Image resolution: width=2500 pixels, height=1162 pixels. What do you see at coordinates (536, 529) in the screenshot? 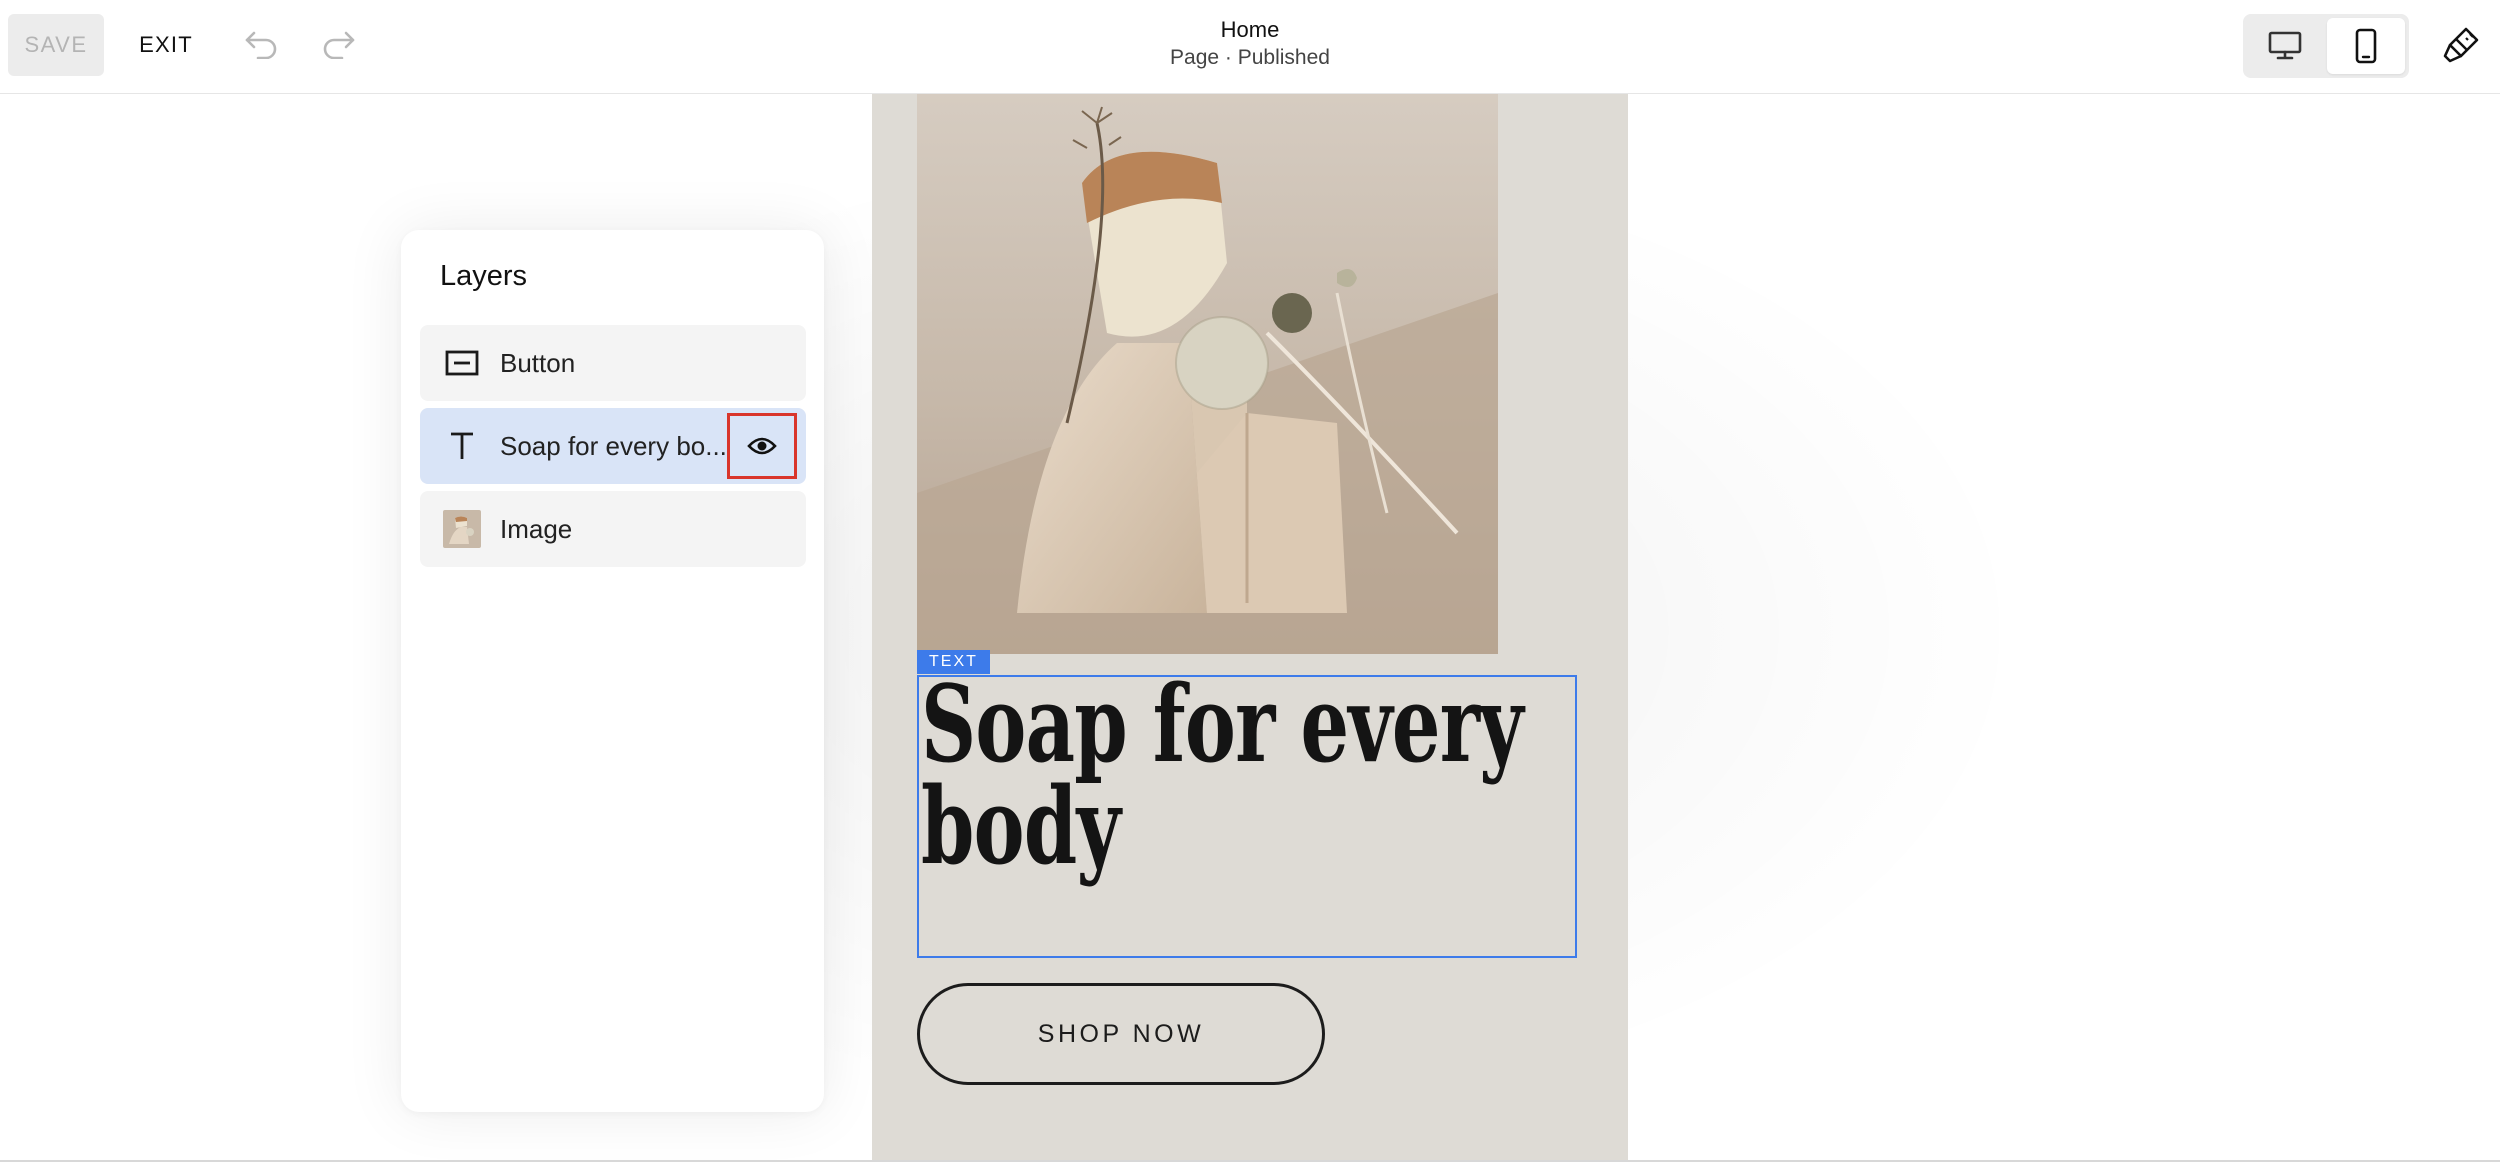
I see `layer-label: Image` at bounding box center [536, 529].